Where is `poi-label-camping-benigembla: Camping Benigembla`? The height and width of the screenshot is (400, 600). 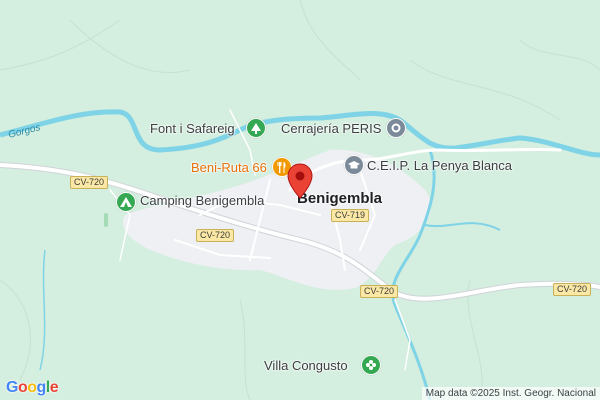
poi-label-camping-benigembla: Camping Benigembla is located at coordinates (202, 200).